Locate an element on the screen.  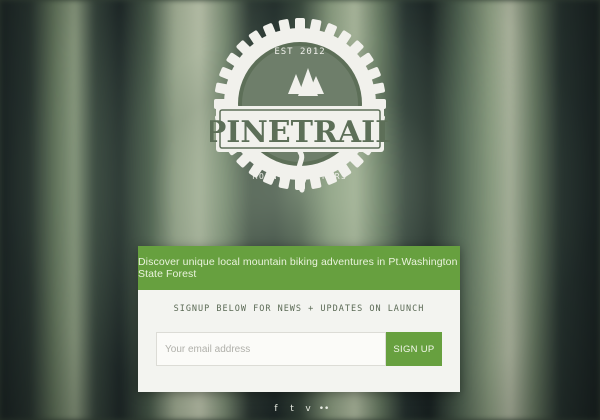
signup-form: SIGN UP is located at coordinates (299, 349).